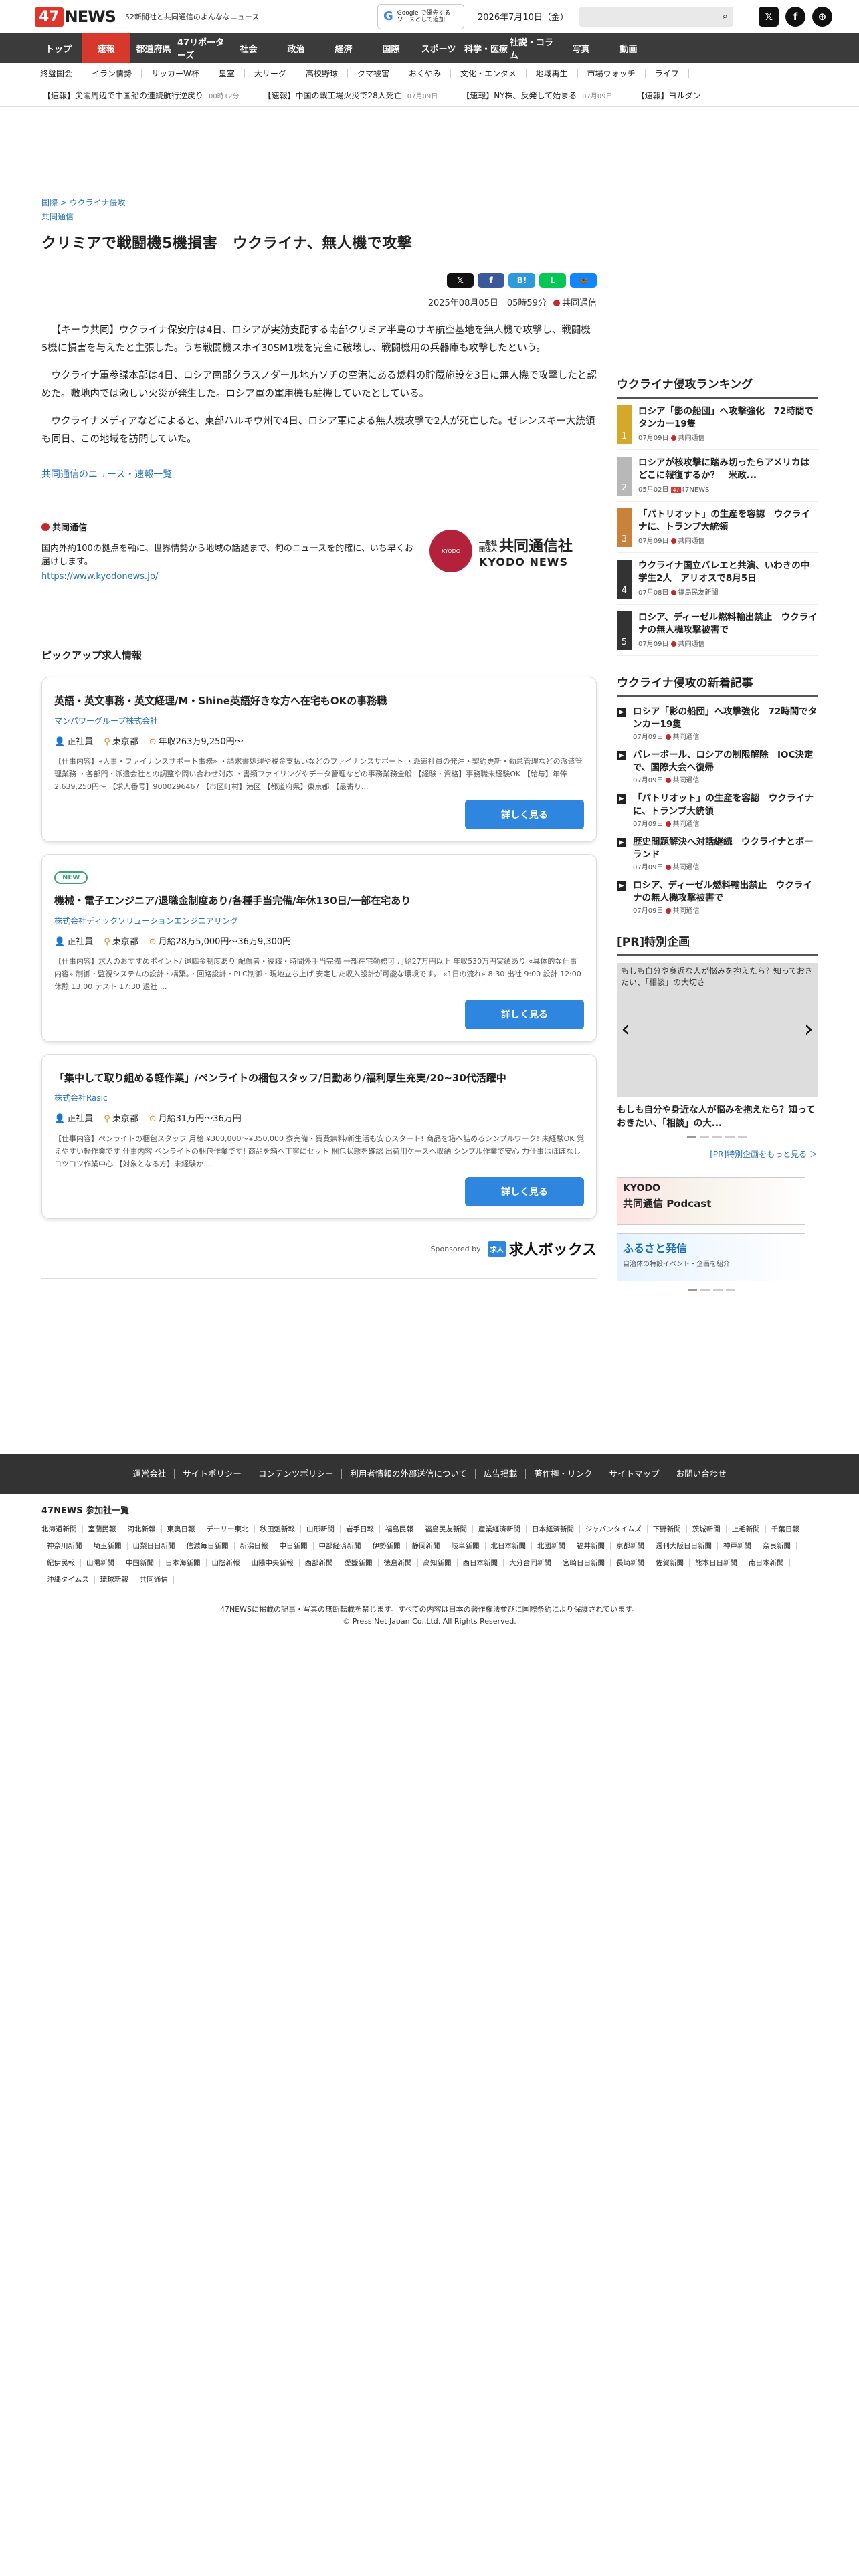 The width and height of the screenshot is (859, 2576). What do you see at coordinates (149, 1474) in the screenshot?
I see `footer-nav-item: 運営会社` at bounding box center [149, 1474].